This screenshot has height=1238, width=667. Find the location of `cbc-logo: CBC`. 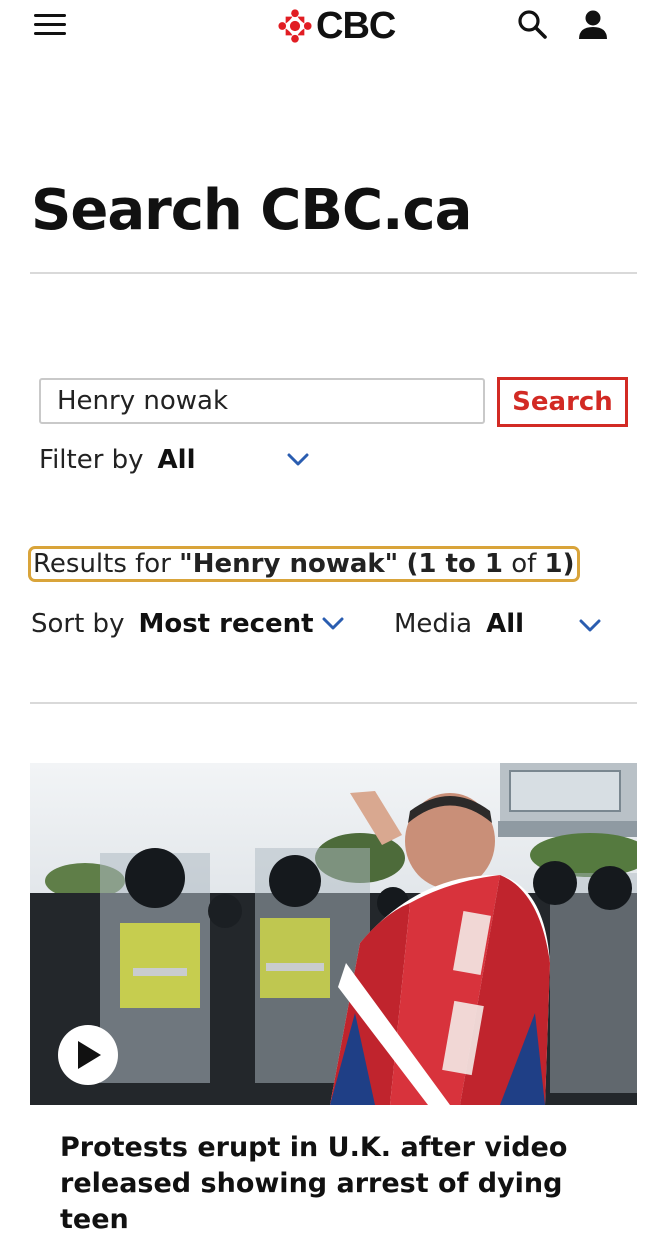

cbc-logo: CBC is located at coordinates (337, 26).